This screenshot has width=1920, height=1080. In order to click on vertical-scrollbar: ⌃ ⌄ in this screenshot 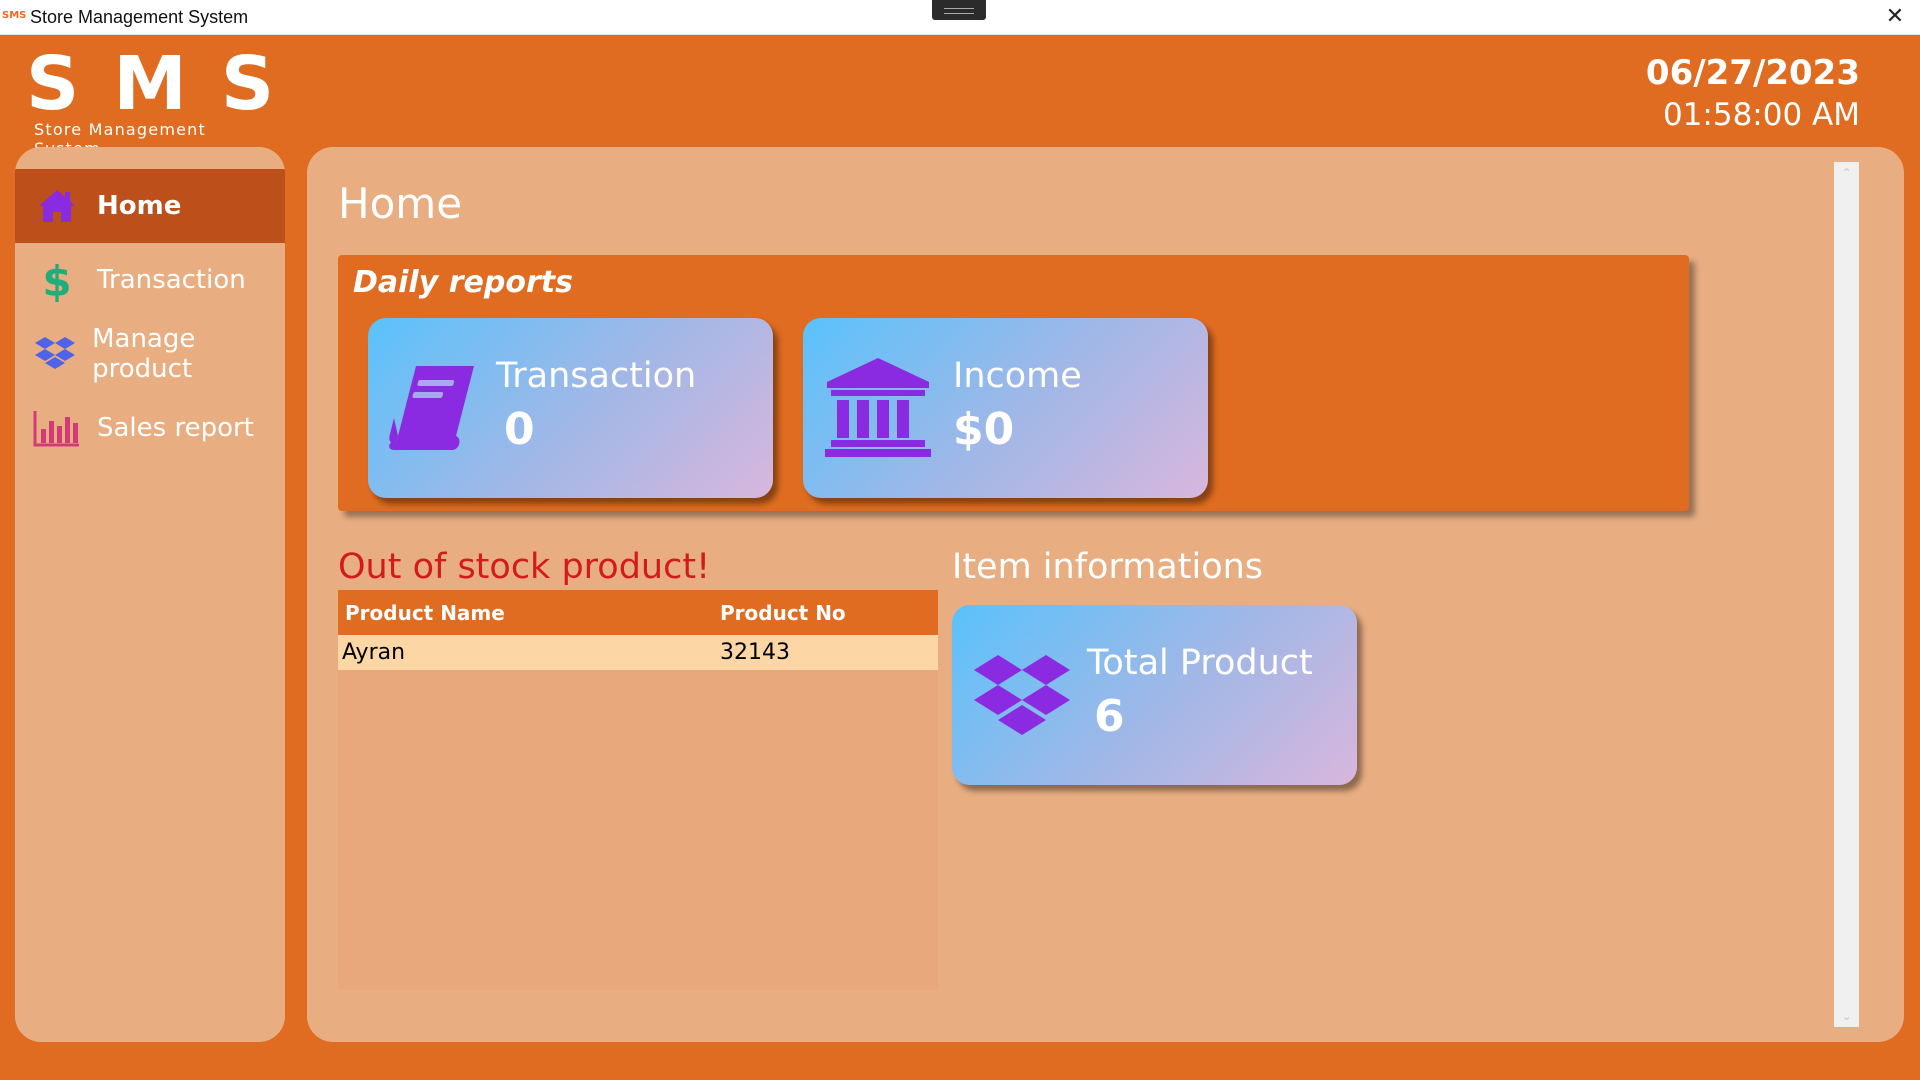, I will do `click(1846, 594)`.